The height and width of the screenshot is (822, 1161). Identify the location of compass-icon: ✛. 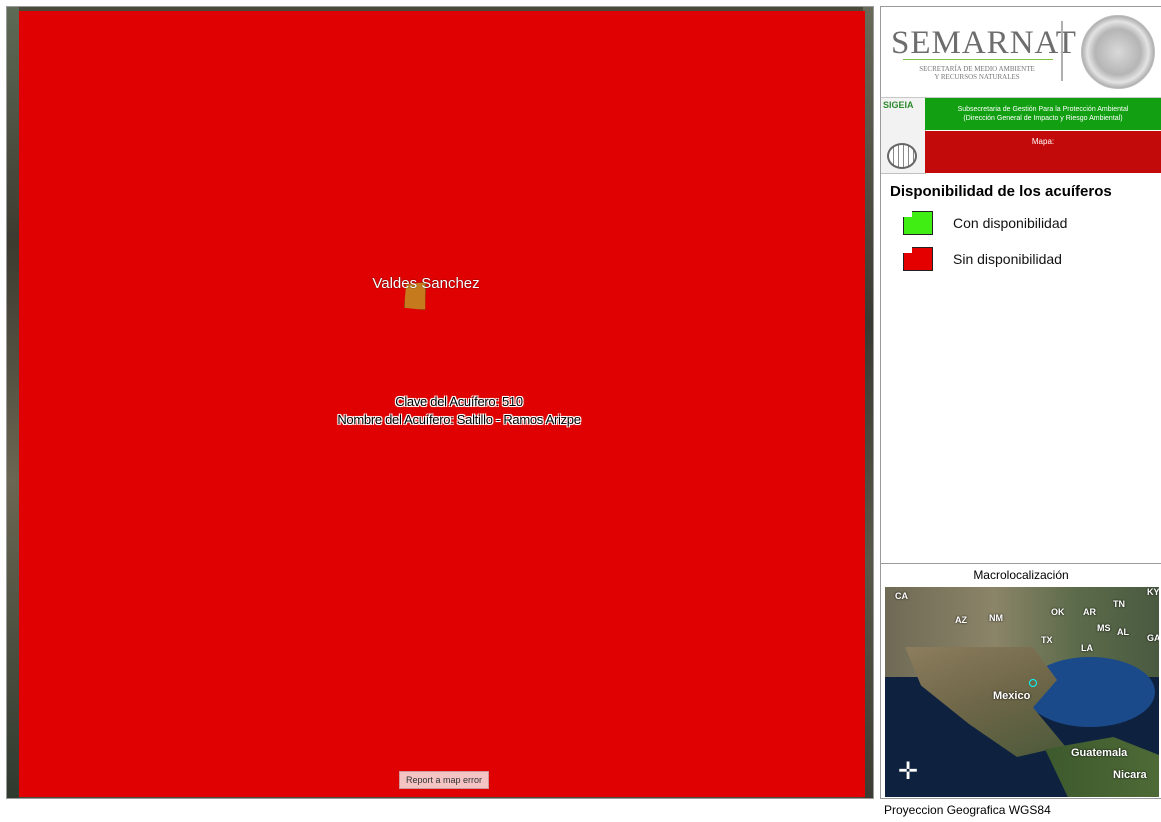
(908, 771).